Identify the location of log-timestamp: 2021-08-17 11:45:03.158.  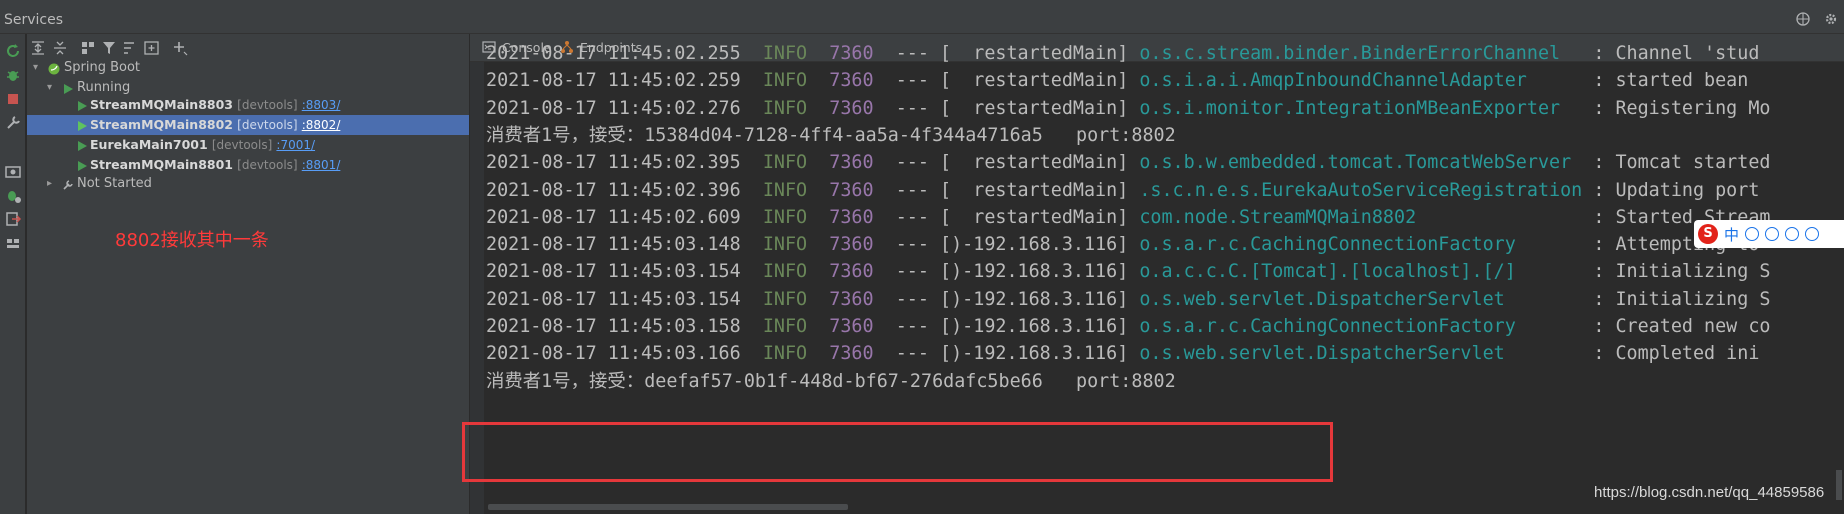
(613, 326).